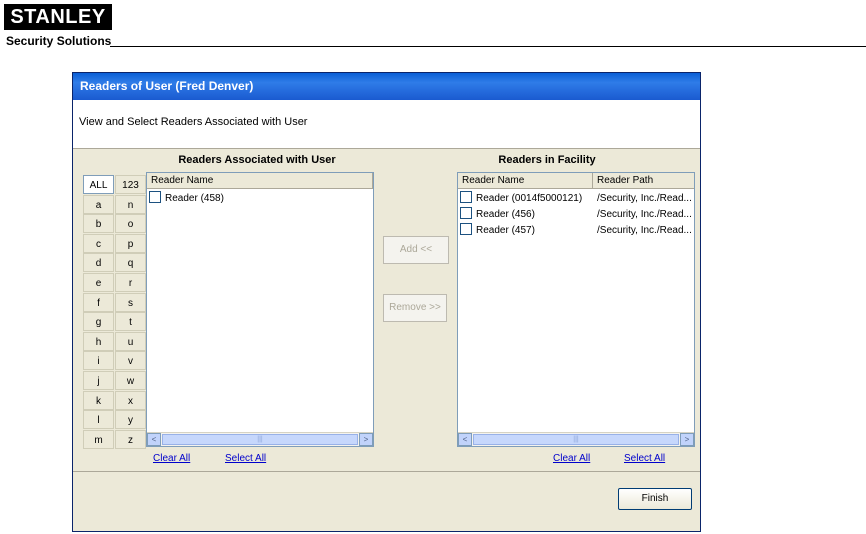  I want to click on alpha-filter-y: y, so click(130, 420).